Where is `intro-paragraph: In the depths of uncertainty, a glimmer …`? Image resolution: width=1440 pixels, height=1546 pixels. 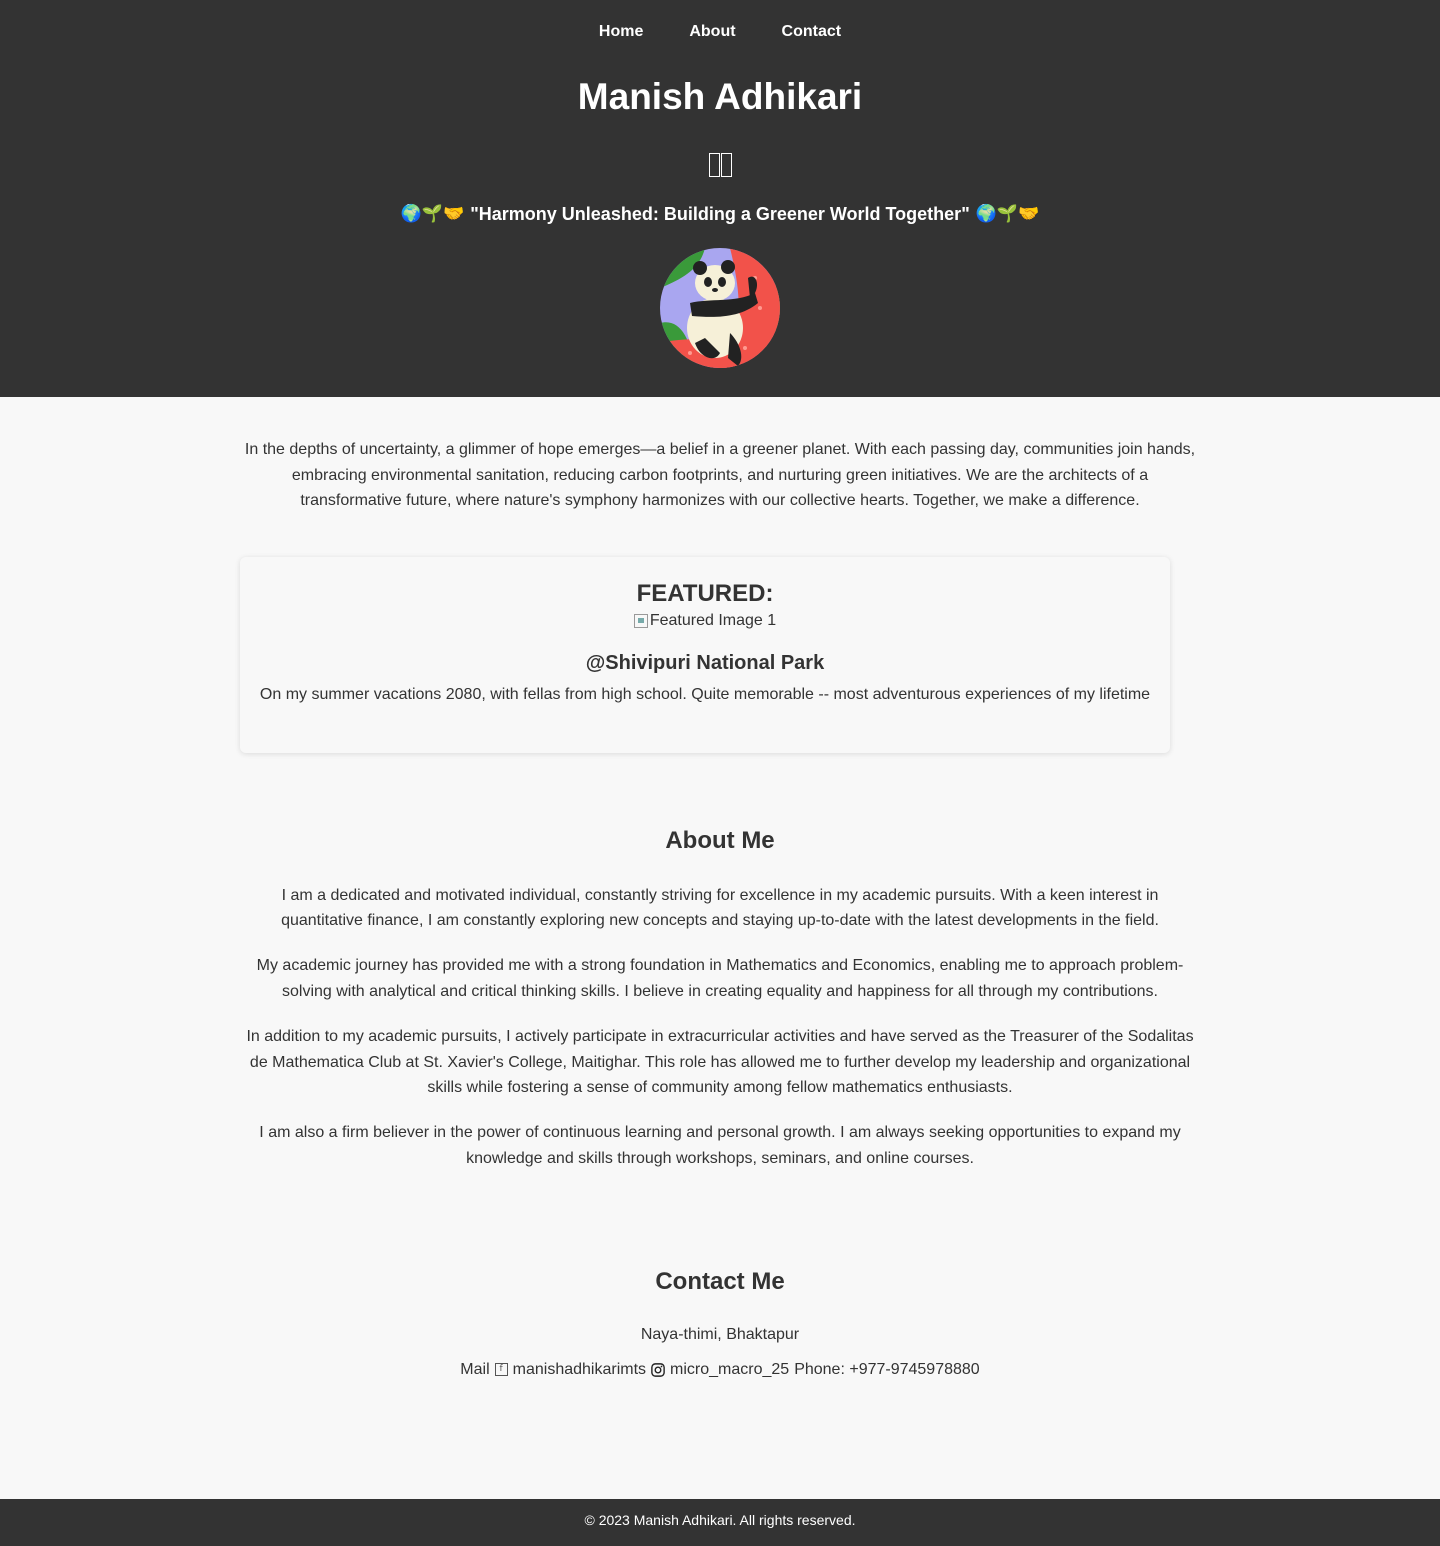 intro-paragraph: In the depths of uncertainty, a glimmer … is located at coordinates (720, 475).